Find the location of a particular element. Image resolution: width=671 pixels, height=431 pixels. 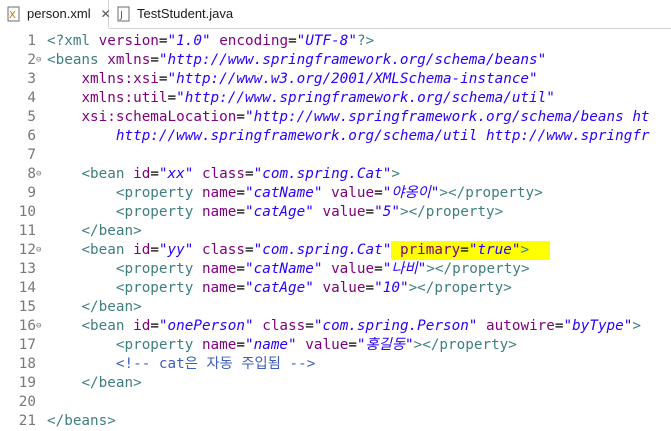

code-token: encoding is located at coordinates (254, 41).